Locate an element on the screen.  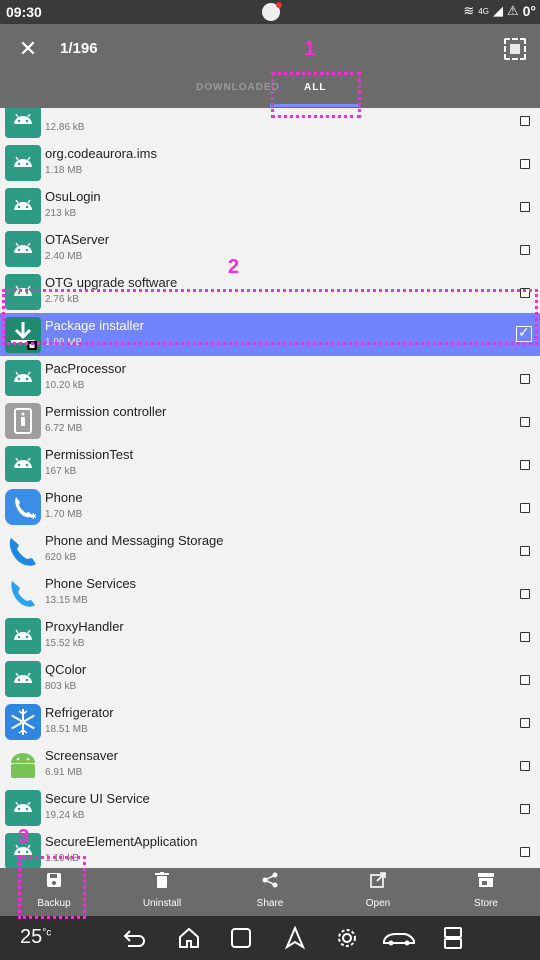
recents-icon is located at coordinates (241, 938).